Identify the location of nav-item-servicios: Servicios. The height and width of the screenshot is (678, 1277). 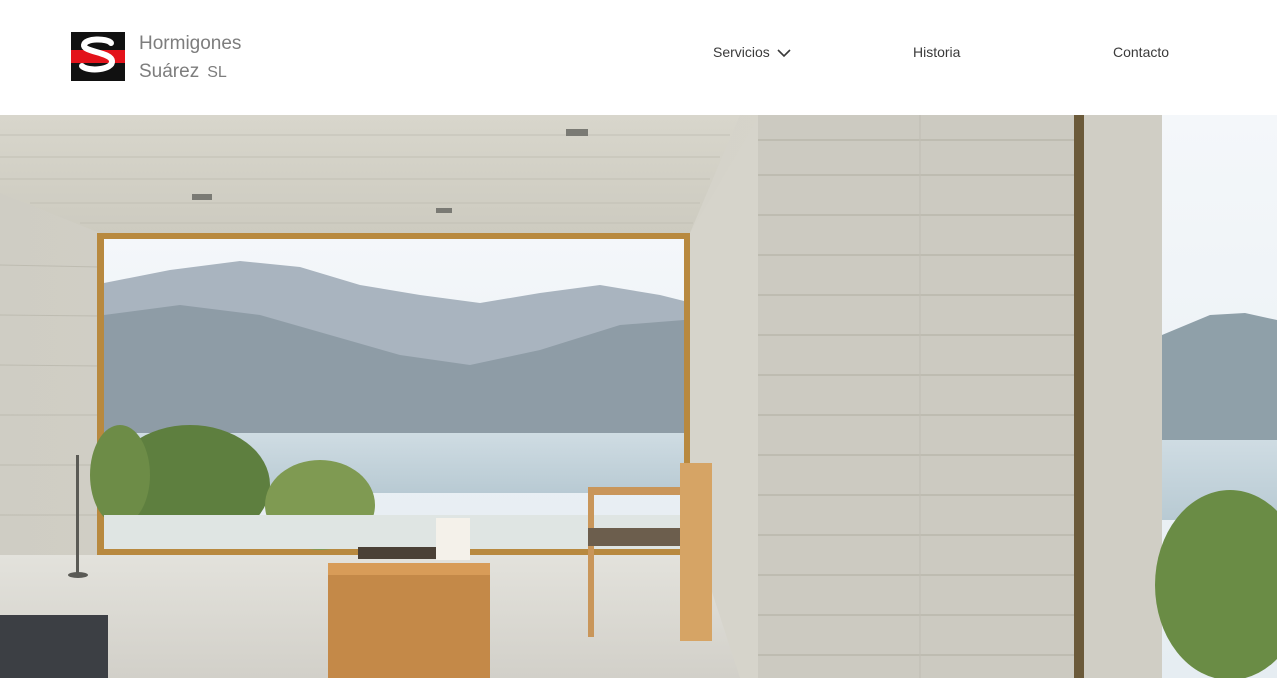
(752, 52).